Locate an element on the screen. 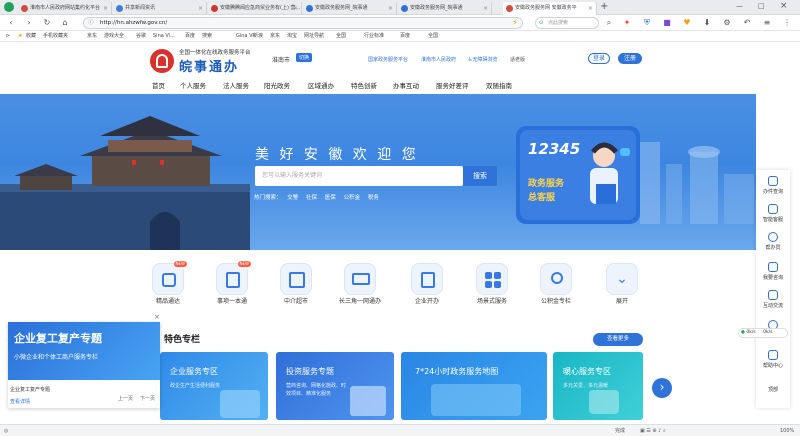  view-more-button: 查看更多 is located at coordinates (618, 339).